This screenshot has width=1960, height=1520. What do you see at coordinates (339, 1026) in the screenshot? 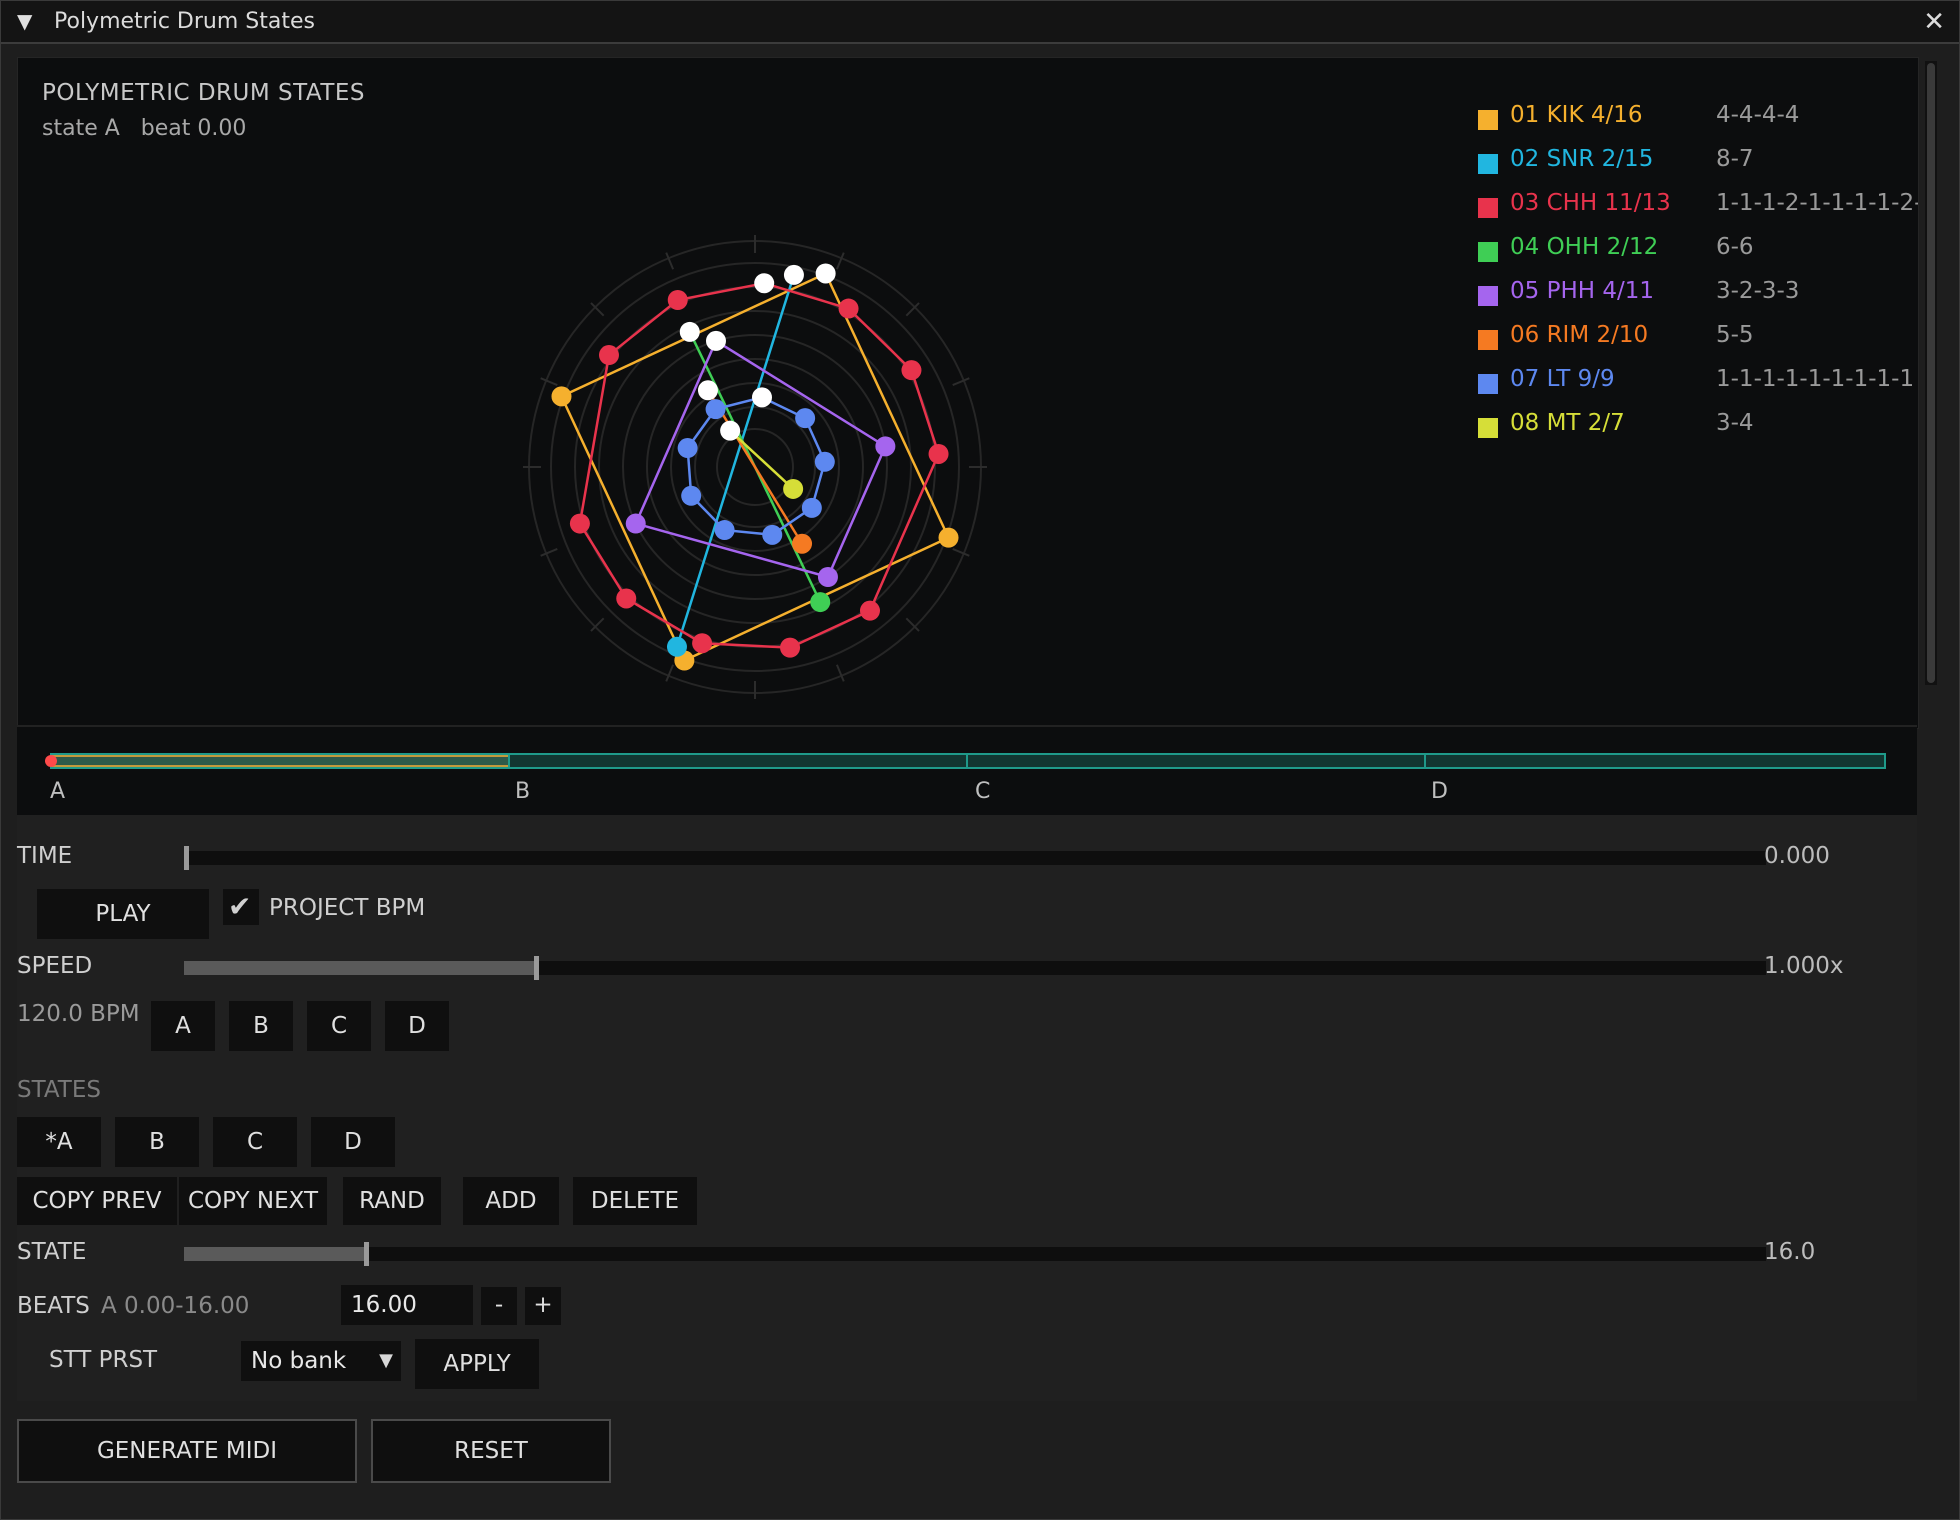
I see `jump-c-button: C` at bounding box center [339, 1026].